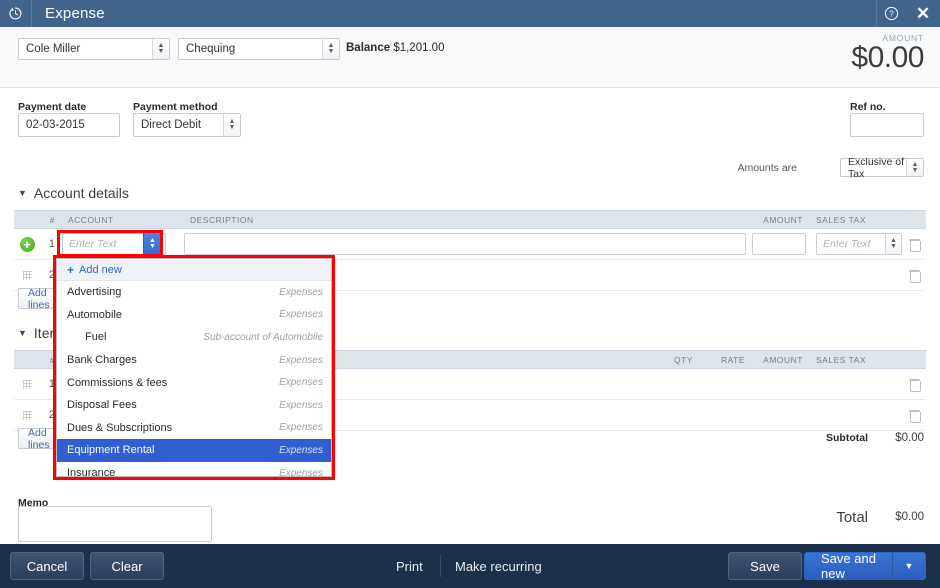 This screenshot has height=588, width=940. Describe the element at coordinates (395, 48) in the screenshot. I see `balance-display: Balance $1,201.00` at that location.